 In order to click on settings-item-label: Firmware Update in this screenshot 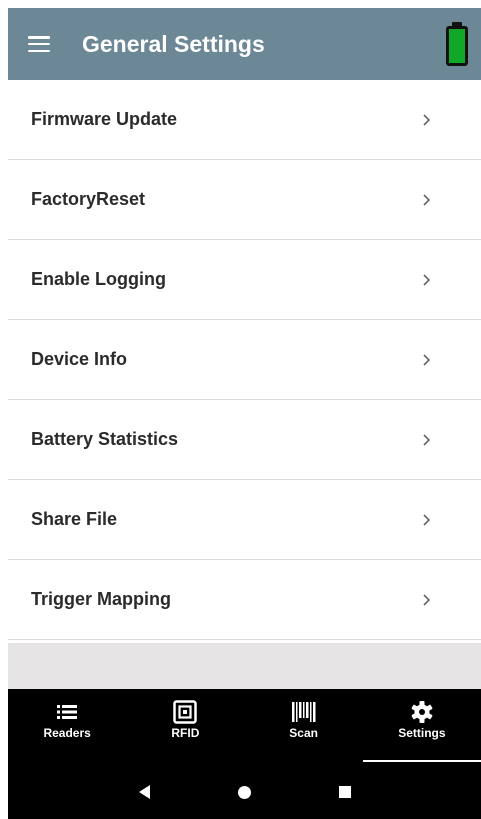, I will do `click(104, 119)`.